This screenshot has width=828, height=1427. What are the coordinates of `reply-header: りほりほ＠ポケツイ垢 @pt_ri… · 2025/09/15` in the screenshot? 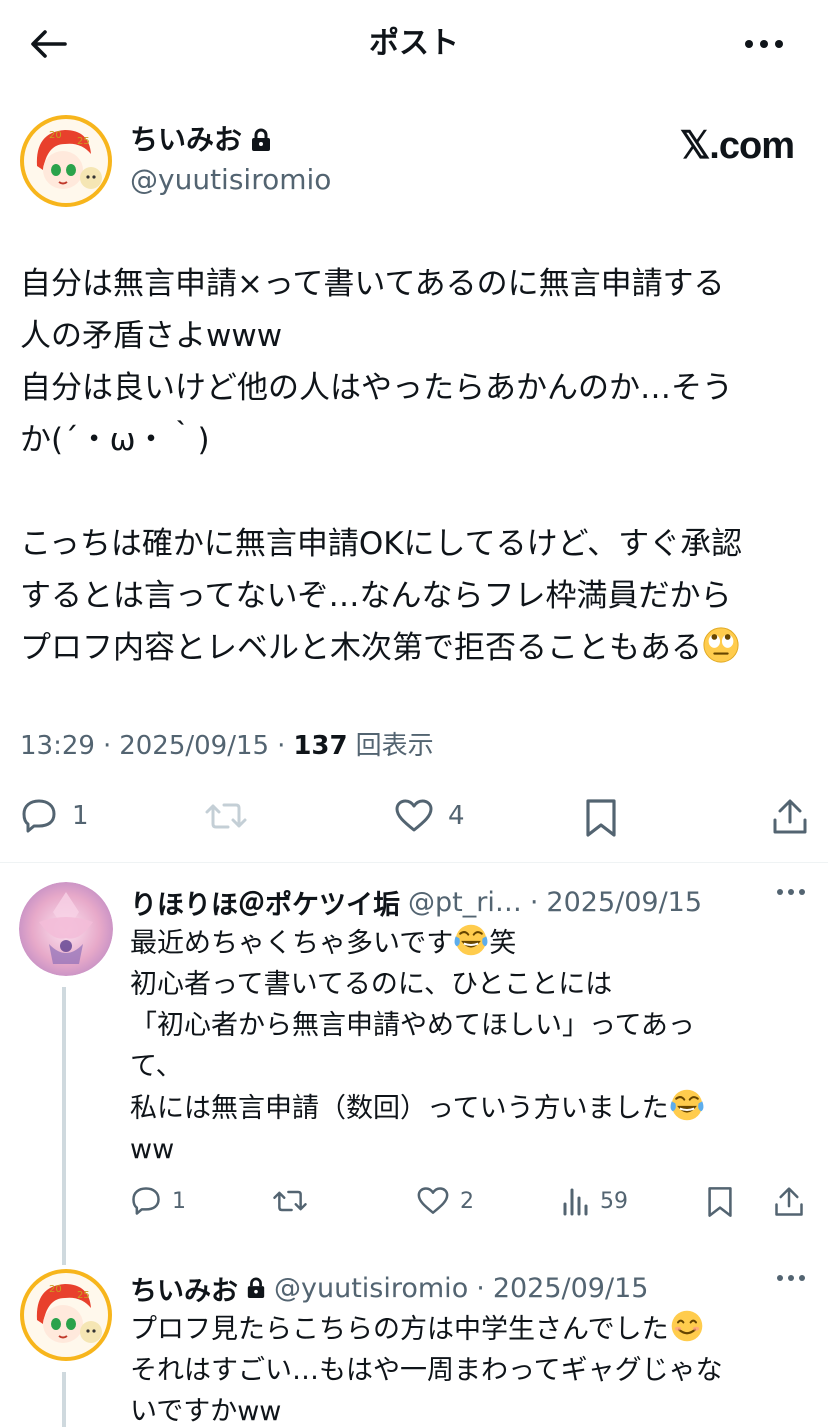 It's located at (470, 902).